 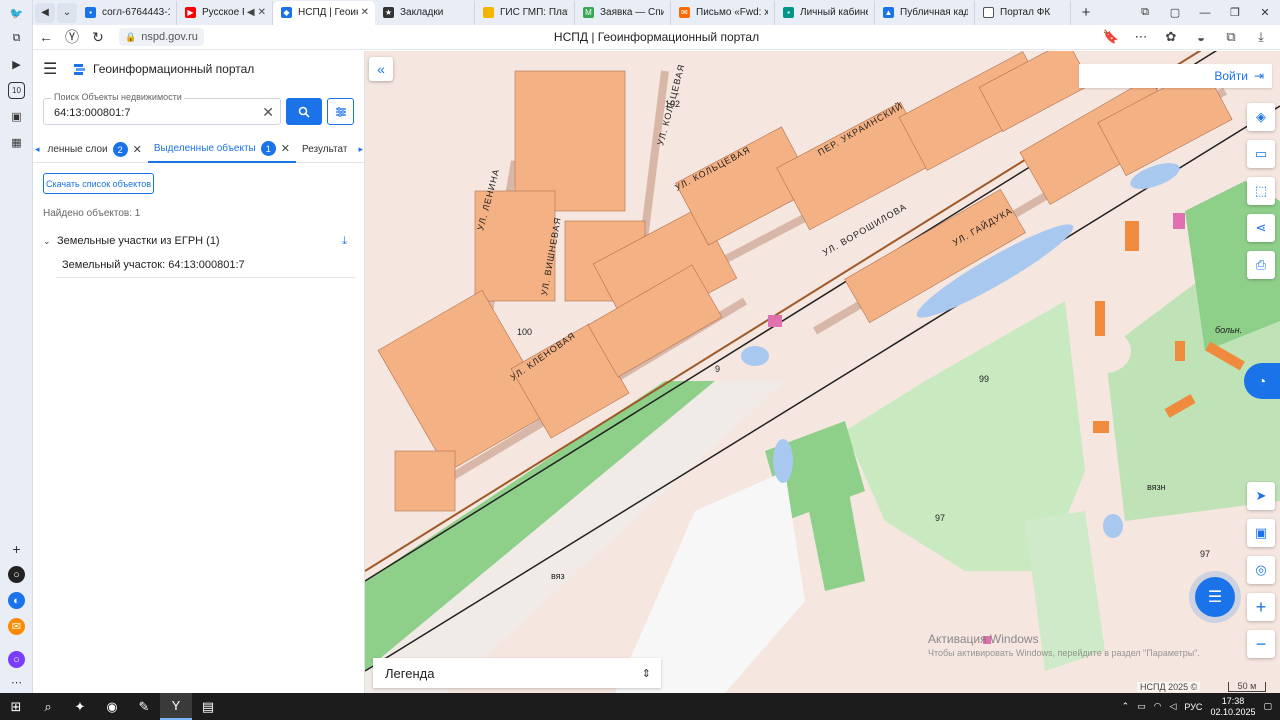 What do you see at coordinates (67, 12) in the screenshot?
I see `tab-list-icon: ⌄` at bounding box center [67, 12].